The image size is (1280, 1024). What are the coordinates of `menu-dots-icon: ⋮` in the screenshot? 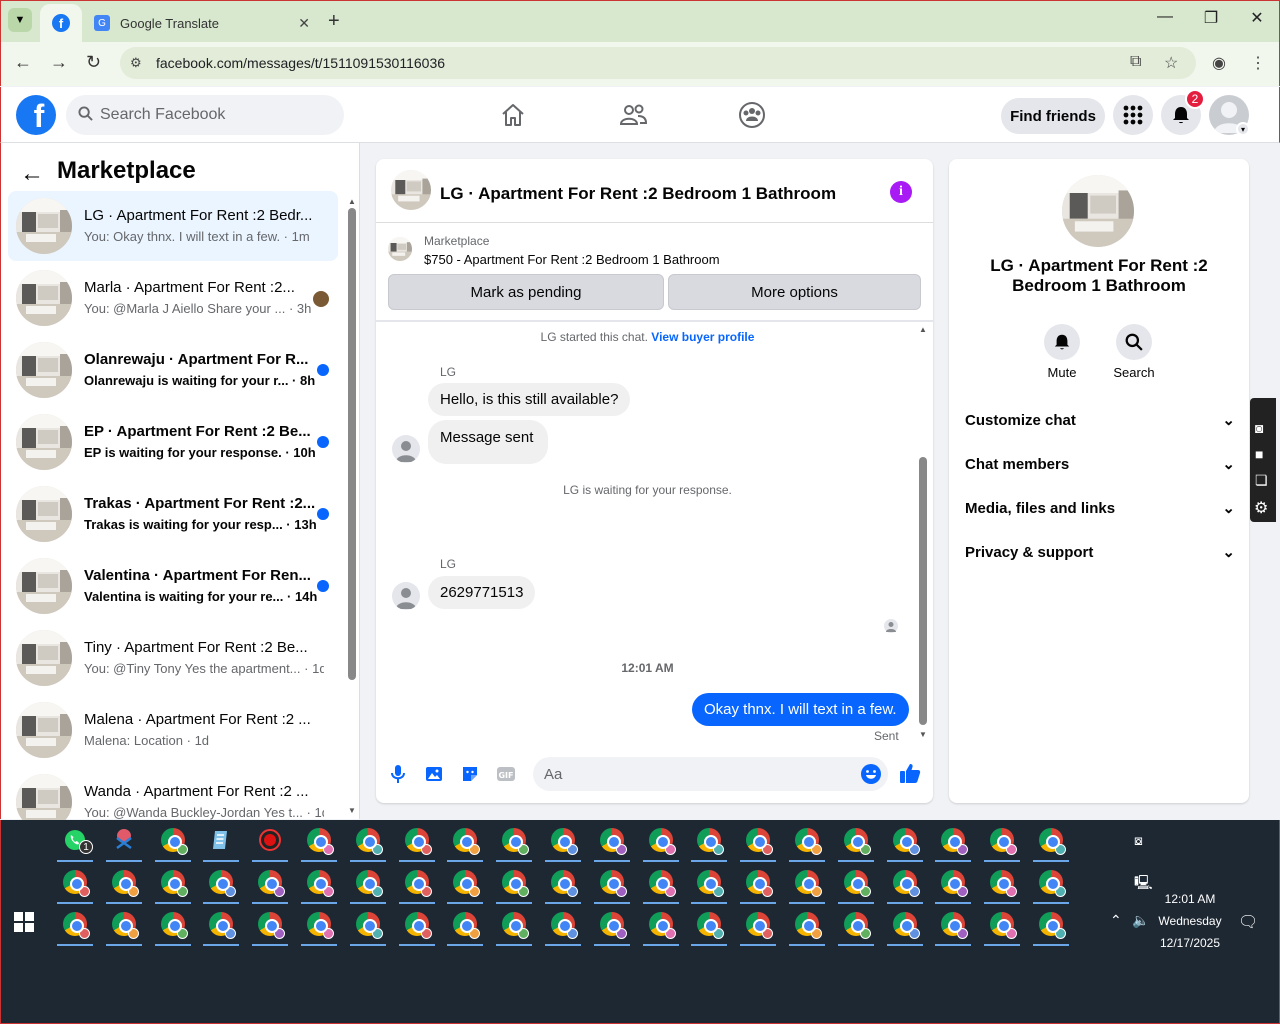 It's located at (1258, 63).